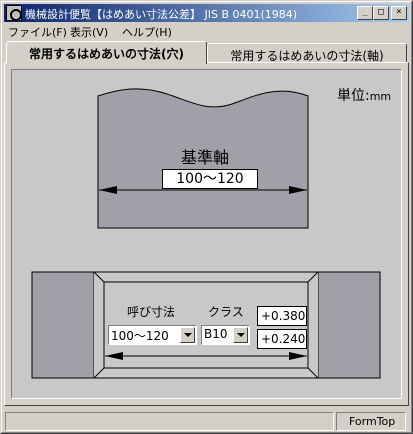 The image size is (413, 434). I want to click on class-select-dropdown-icon, so click(240, 335).